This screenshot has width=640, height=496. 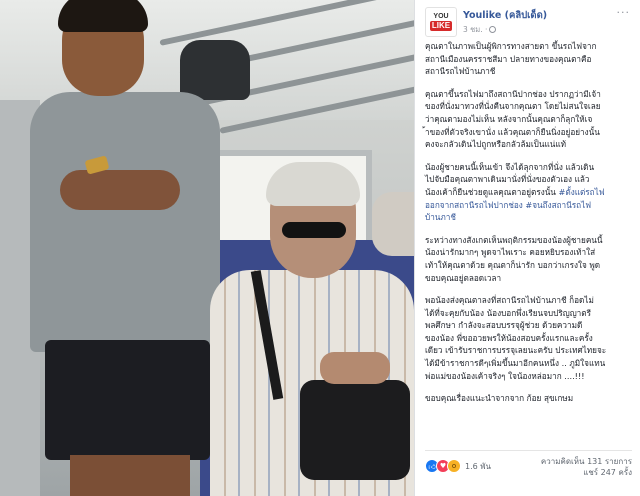 I want to click on globe-icon, so click(x=493, y=29).